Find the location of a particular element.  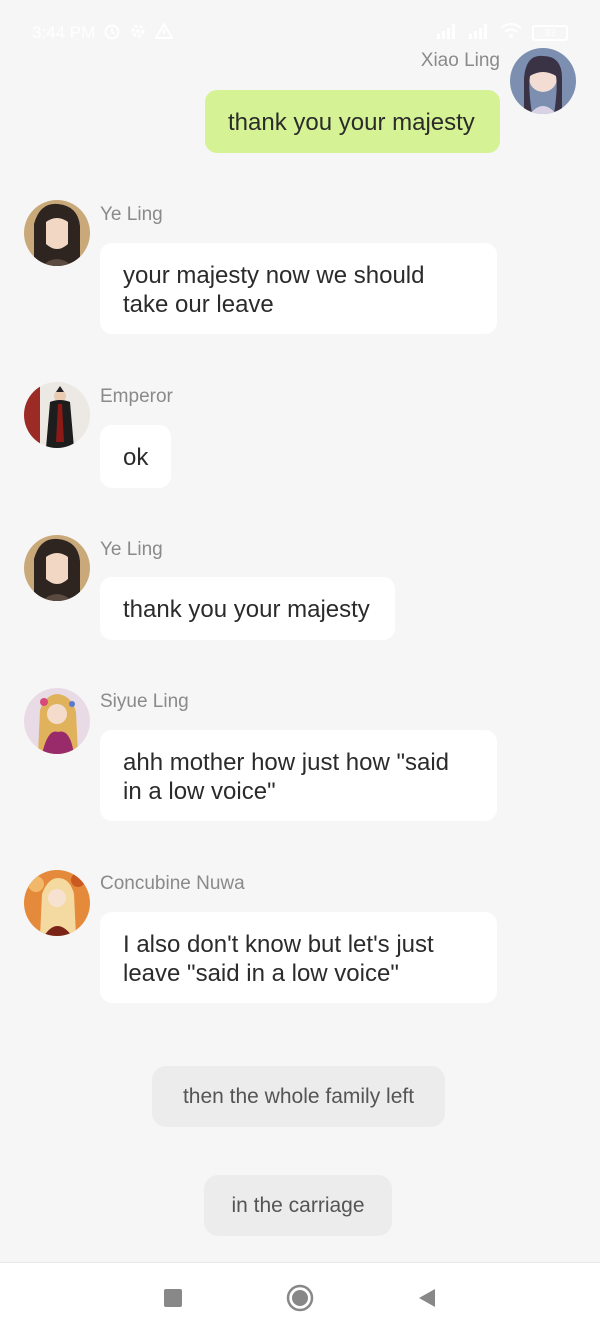

status-right: 33 is located at coordinates (502, 33).